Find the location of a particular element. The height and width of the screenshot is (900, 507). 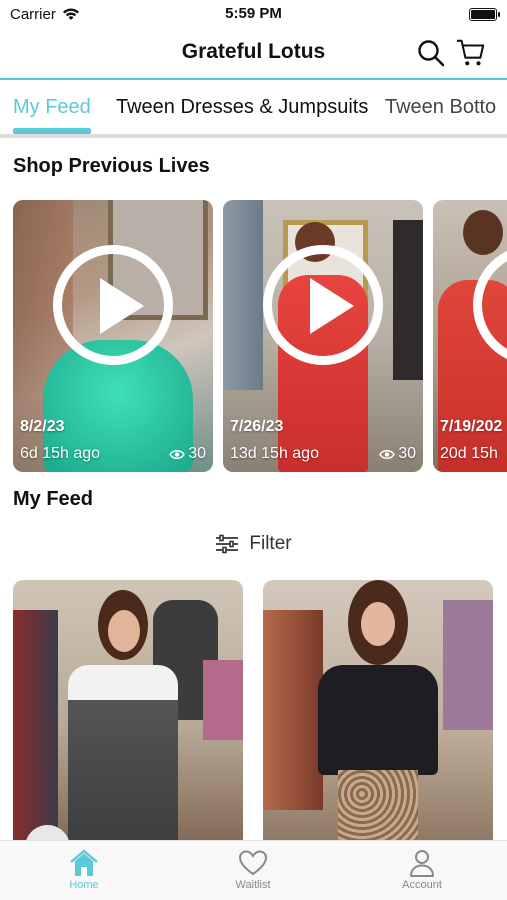

sliders-icon is located at coordinates (227, 544).